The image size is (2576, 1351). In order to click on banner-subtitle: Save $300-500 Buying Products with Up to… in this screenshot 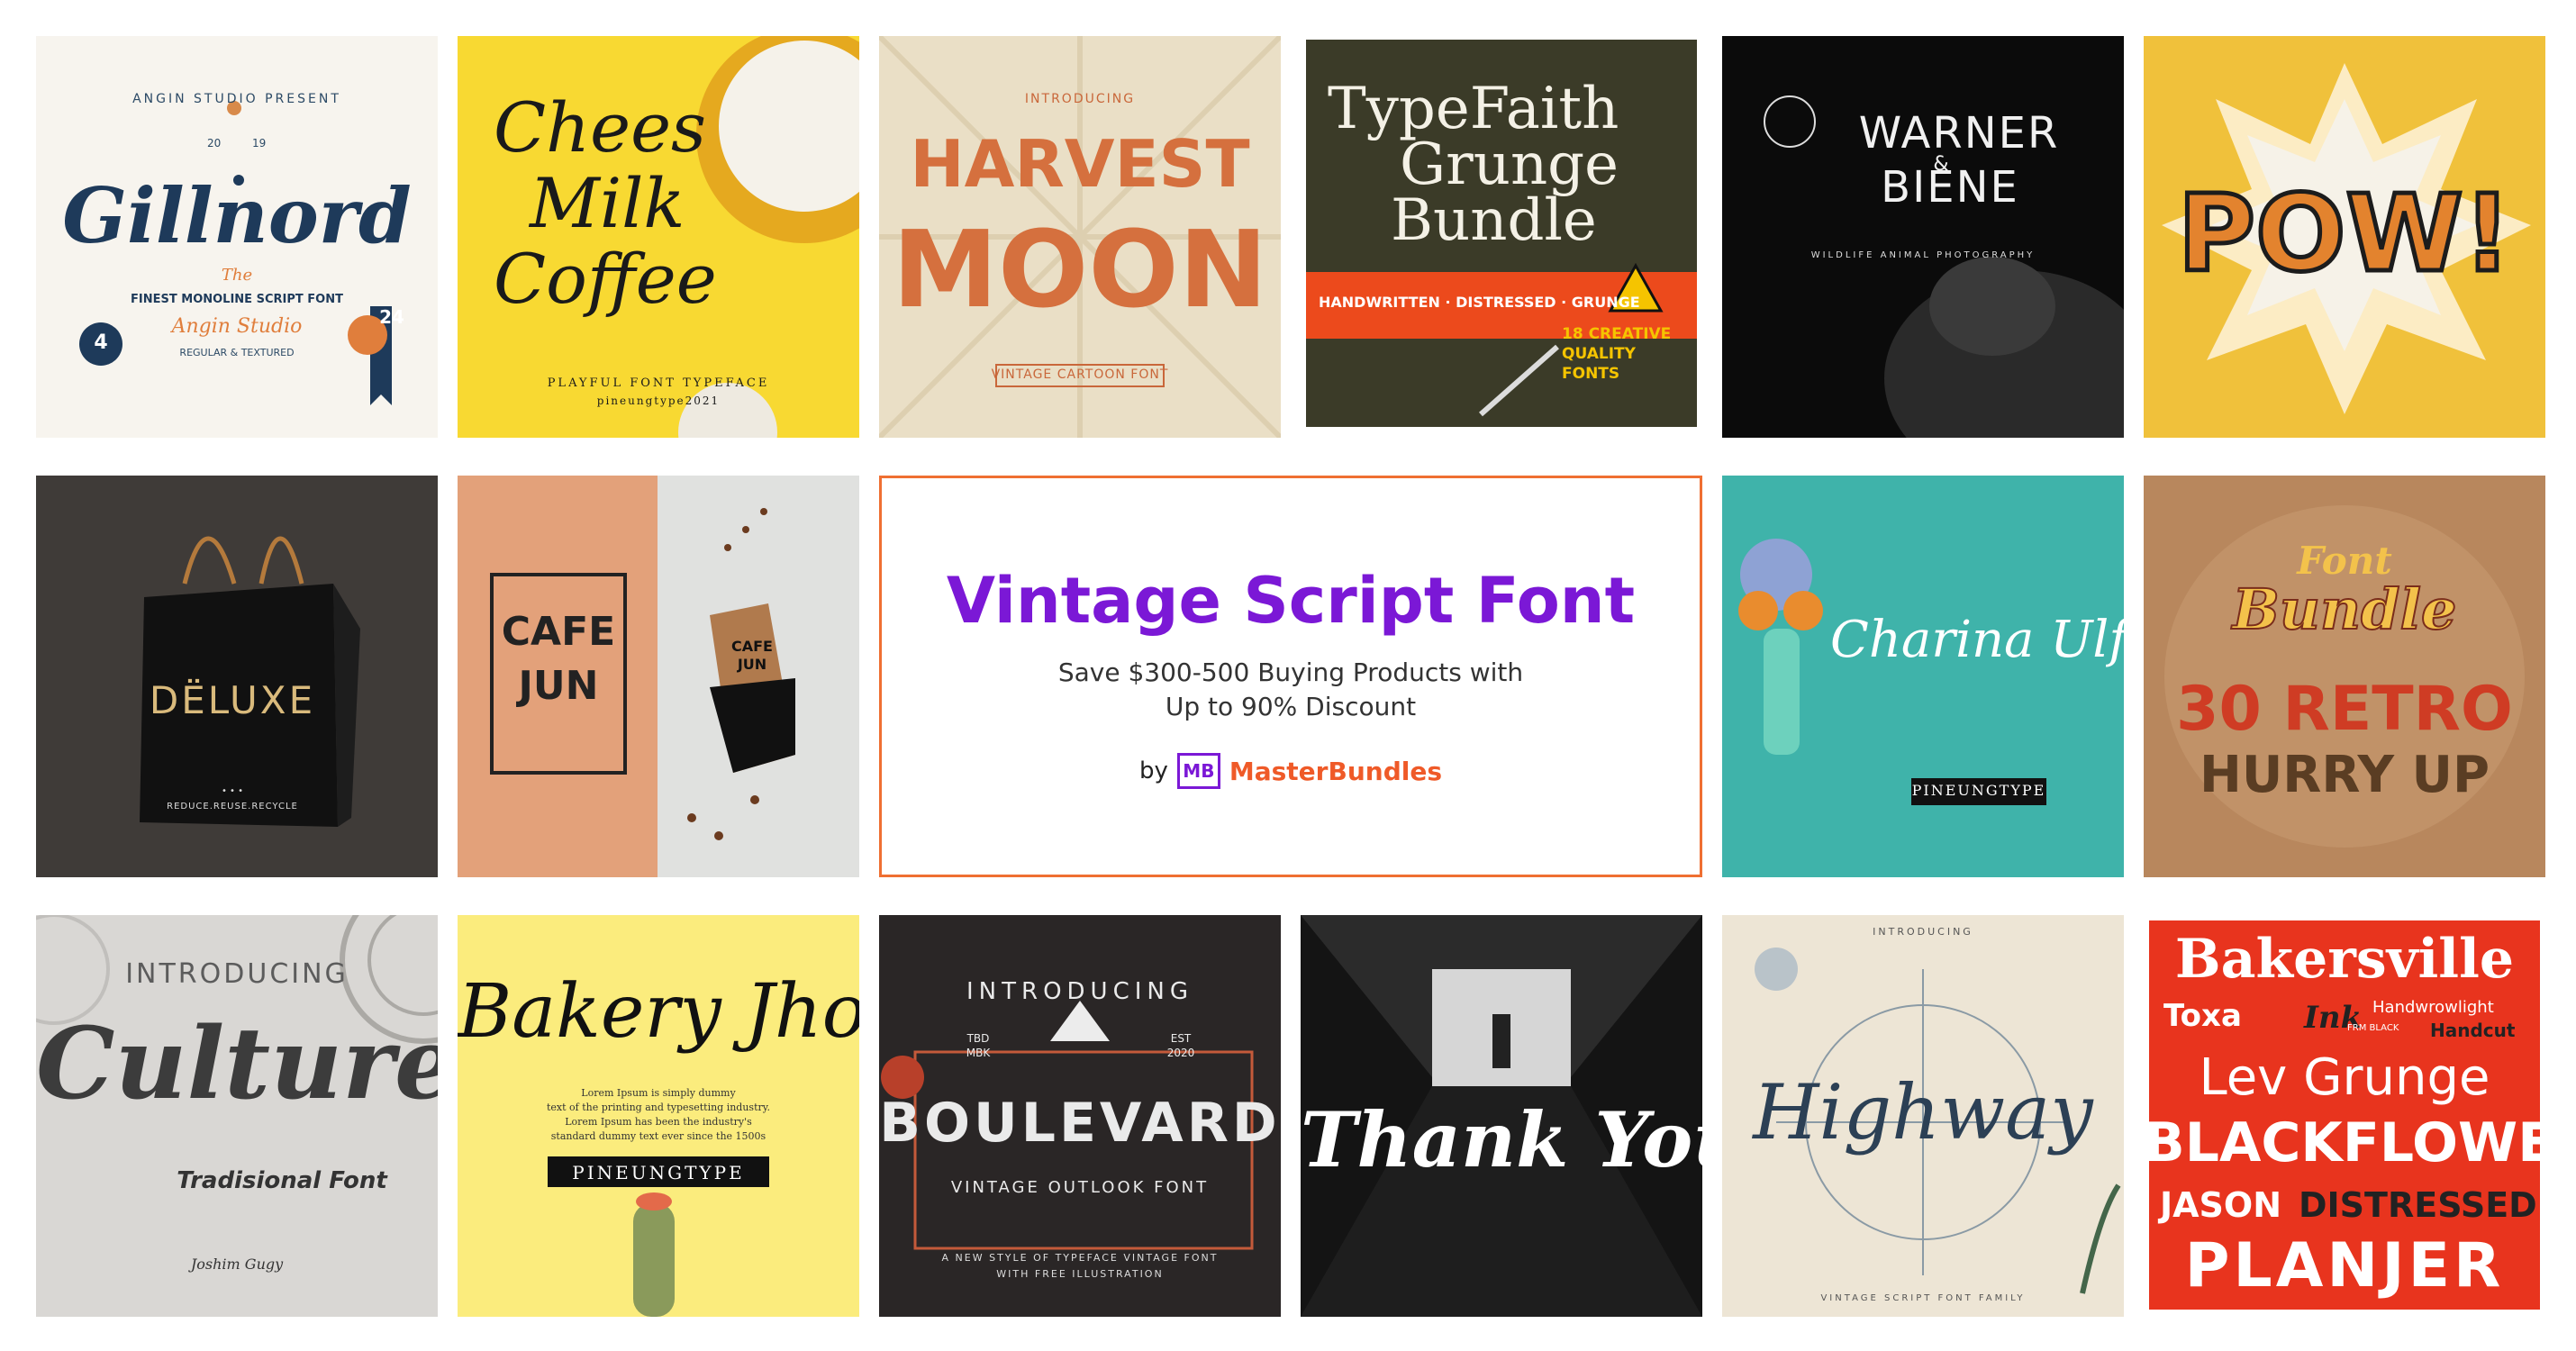, I will do `click(1290, 690)`.